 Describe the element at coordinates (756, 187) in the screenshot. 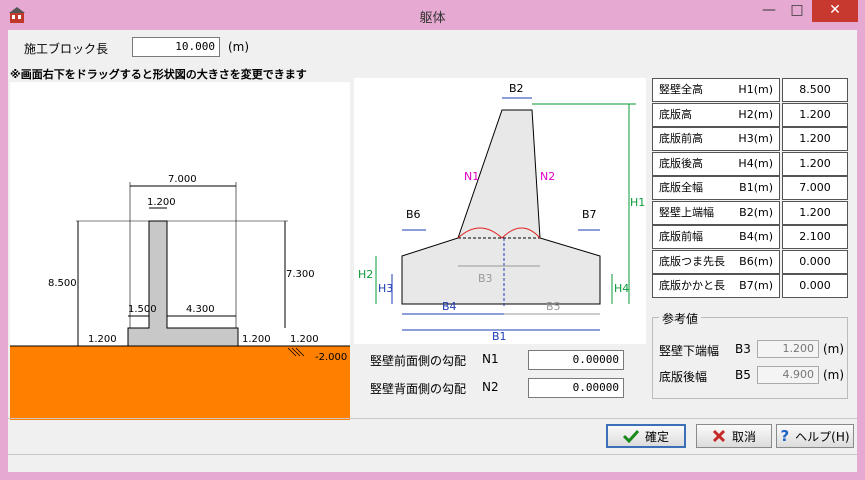

I see `dim-code: B1(m)` at that location.